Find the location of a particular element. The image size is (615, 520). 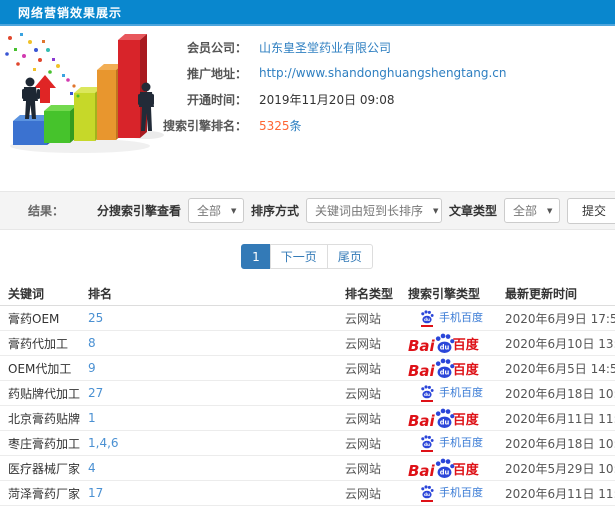

table-row: 枣庄膏药加工 1,4,6 云网站 du 手机百度 2020年6月18日 10 is located at coordinates (307, 443).